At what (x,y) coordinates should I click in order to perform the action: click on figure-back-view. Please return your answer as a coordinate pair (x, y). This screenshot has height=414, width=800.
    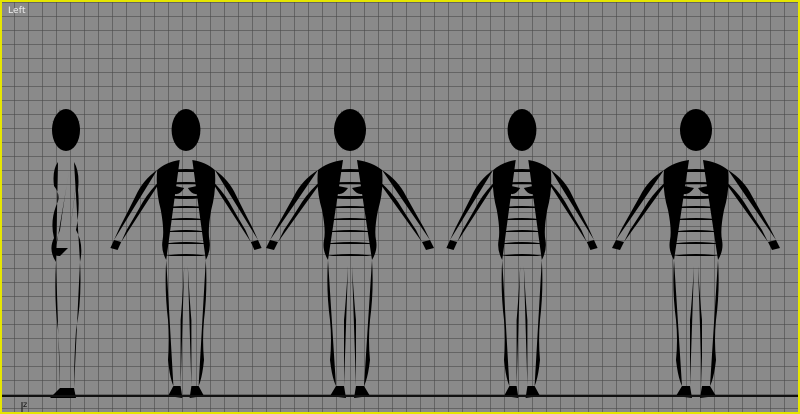
    Looking at the image, I should click on (696, 253).